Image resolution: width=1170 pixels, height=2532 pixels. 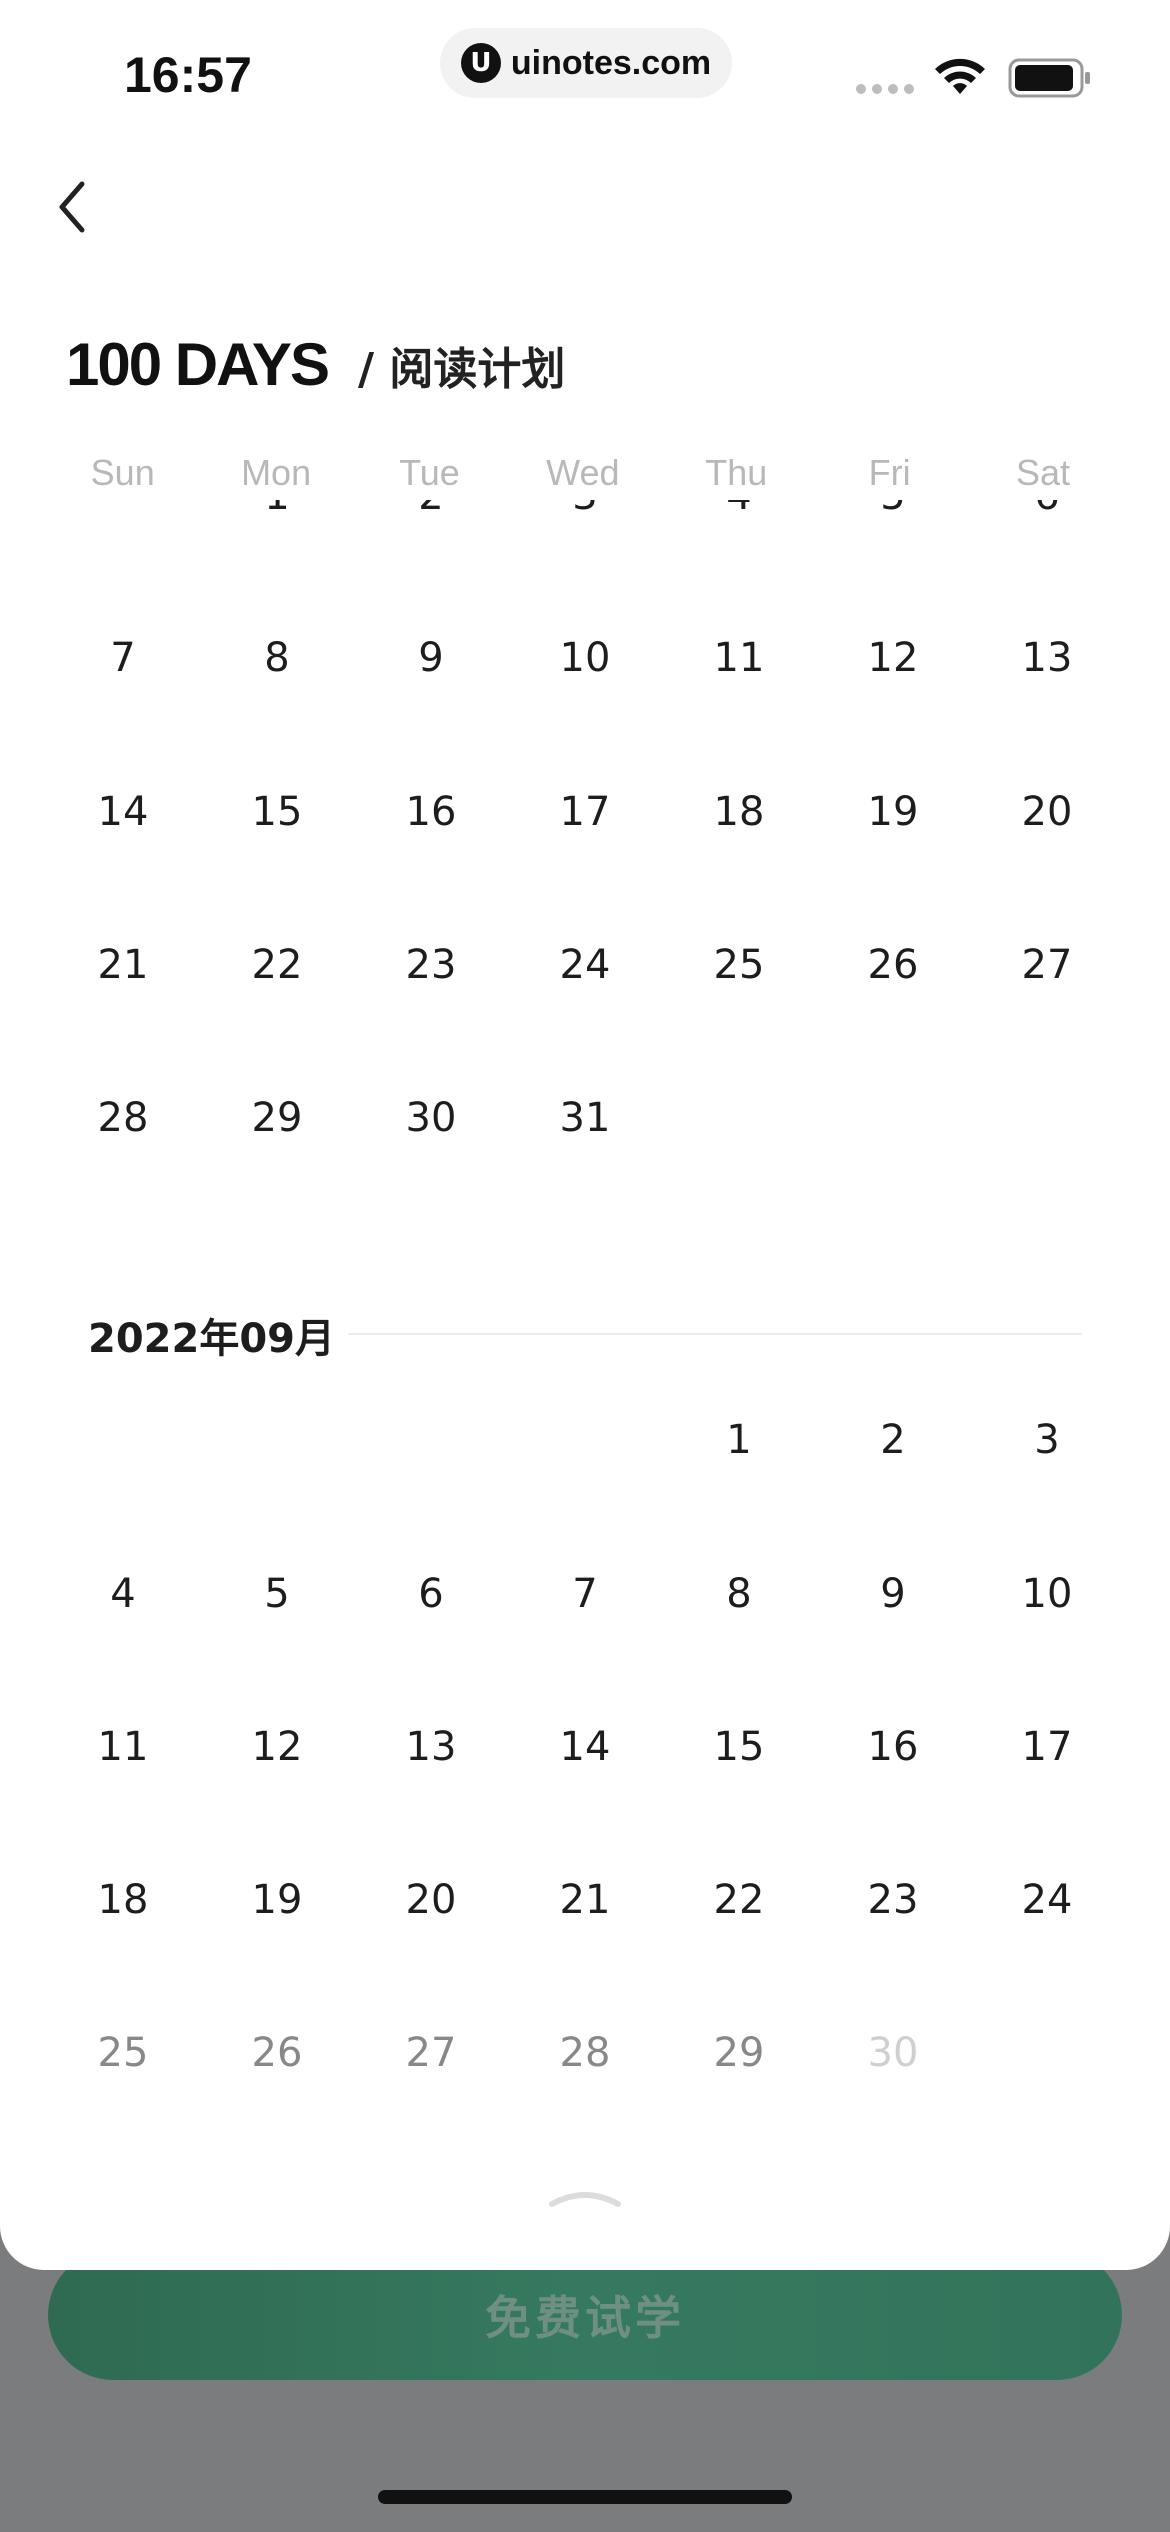 I want to click on weekday-sun: Sun, so click(x=122, y=472).